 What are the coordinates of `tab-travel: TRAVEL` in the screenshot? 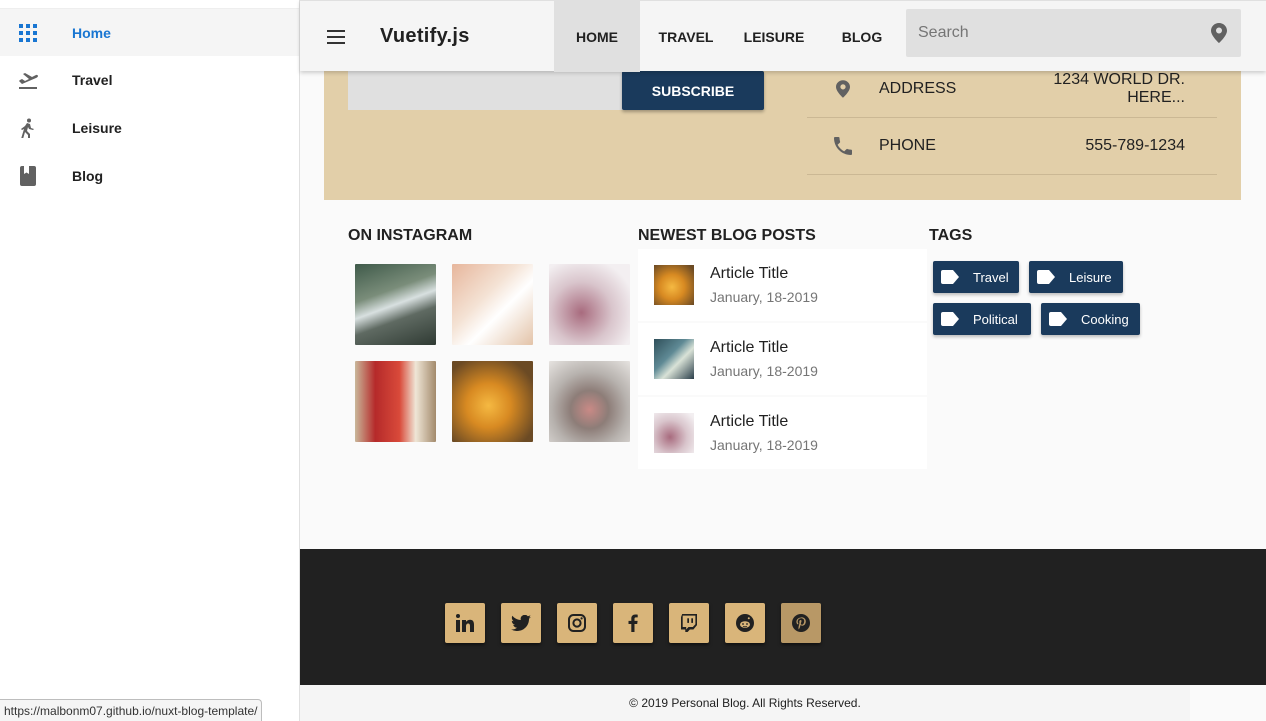 It's located at (686, 36).